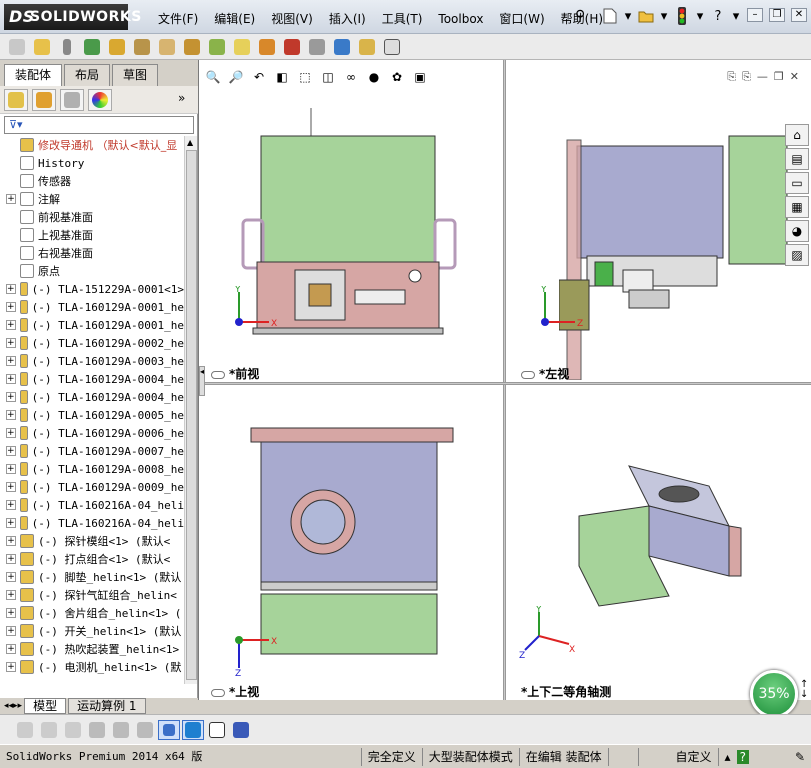  I want to click on left-view-model, so click(684, 255).